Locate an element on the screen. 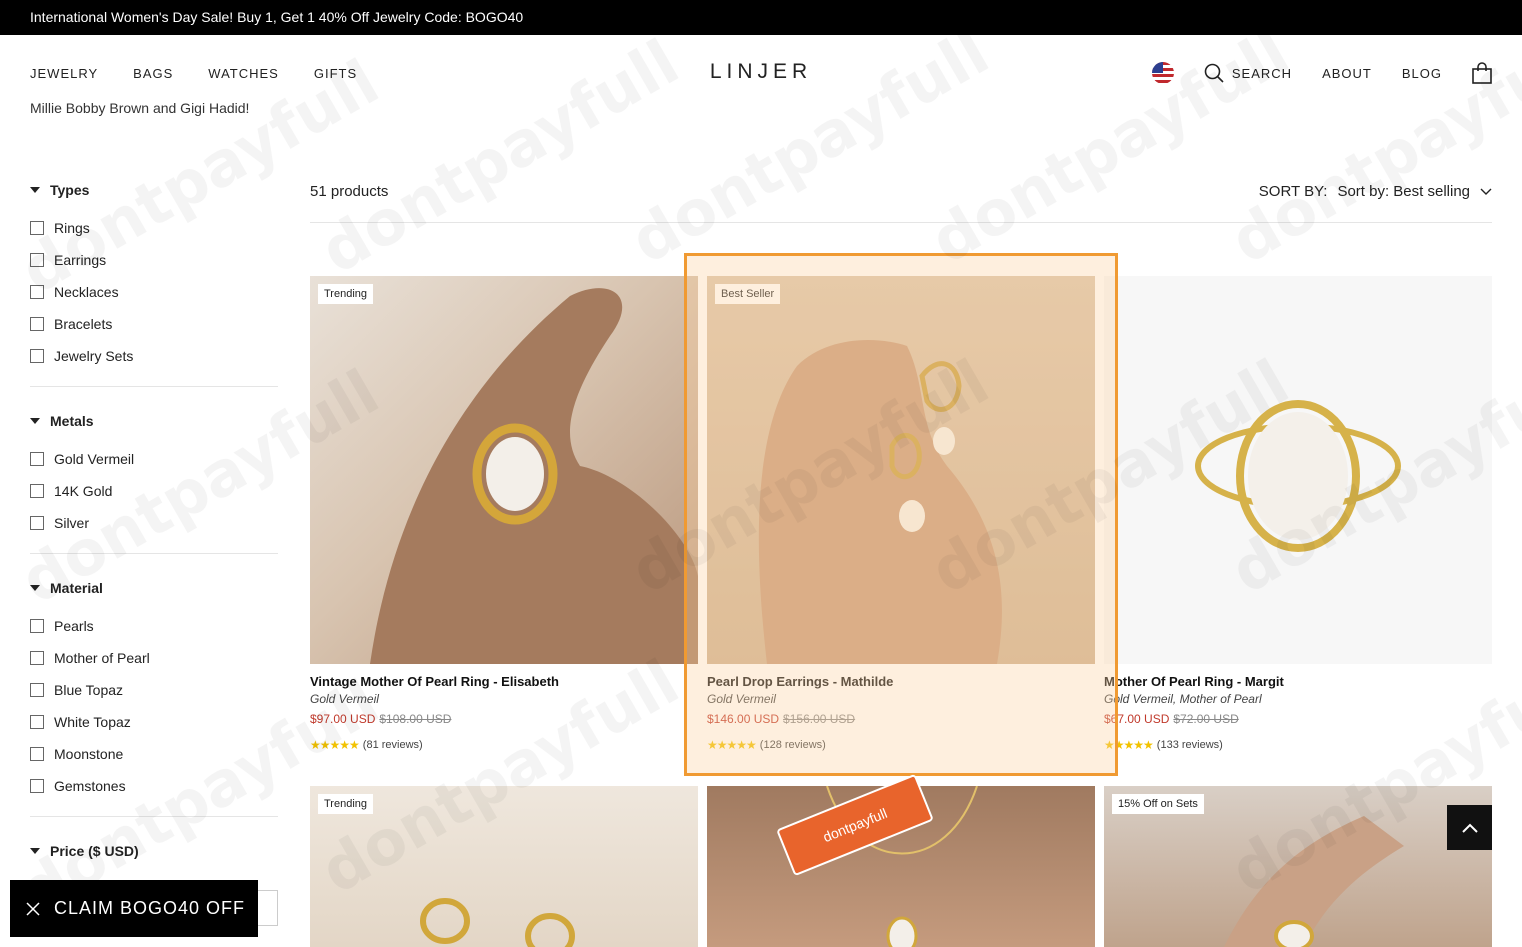  option-label: Silver is located at coordinates (72, 523).